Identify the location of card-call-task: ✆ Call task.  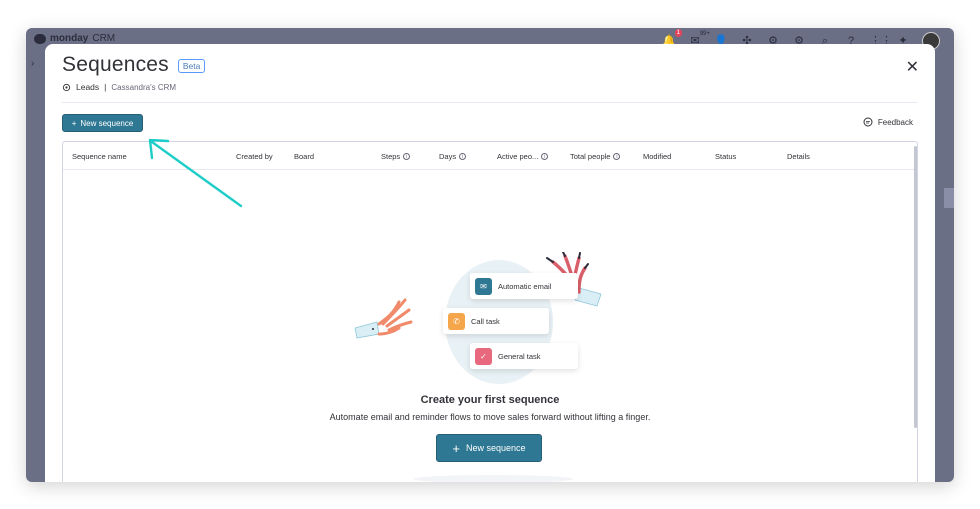
(496, 321).